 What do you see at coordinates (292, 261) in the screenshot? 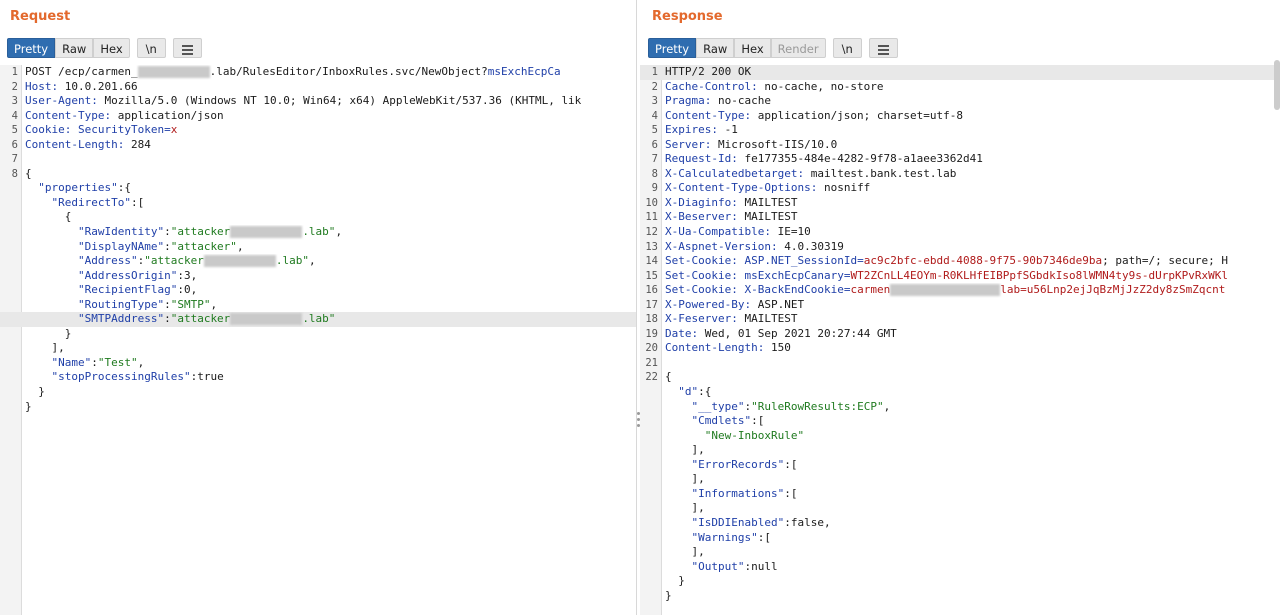
I see `code-token: .lab"` at bounding box center [292, 261].